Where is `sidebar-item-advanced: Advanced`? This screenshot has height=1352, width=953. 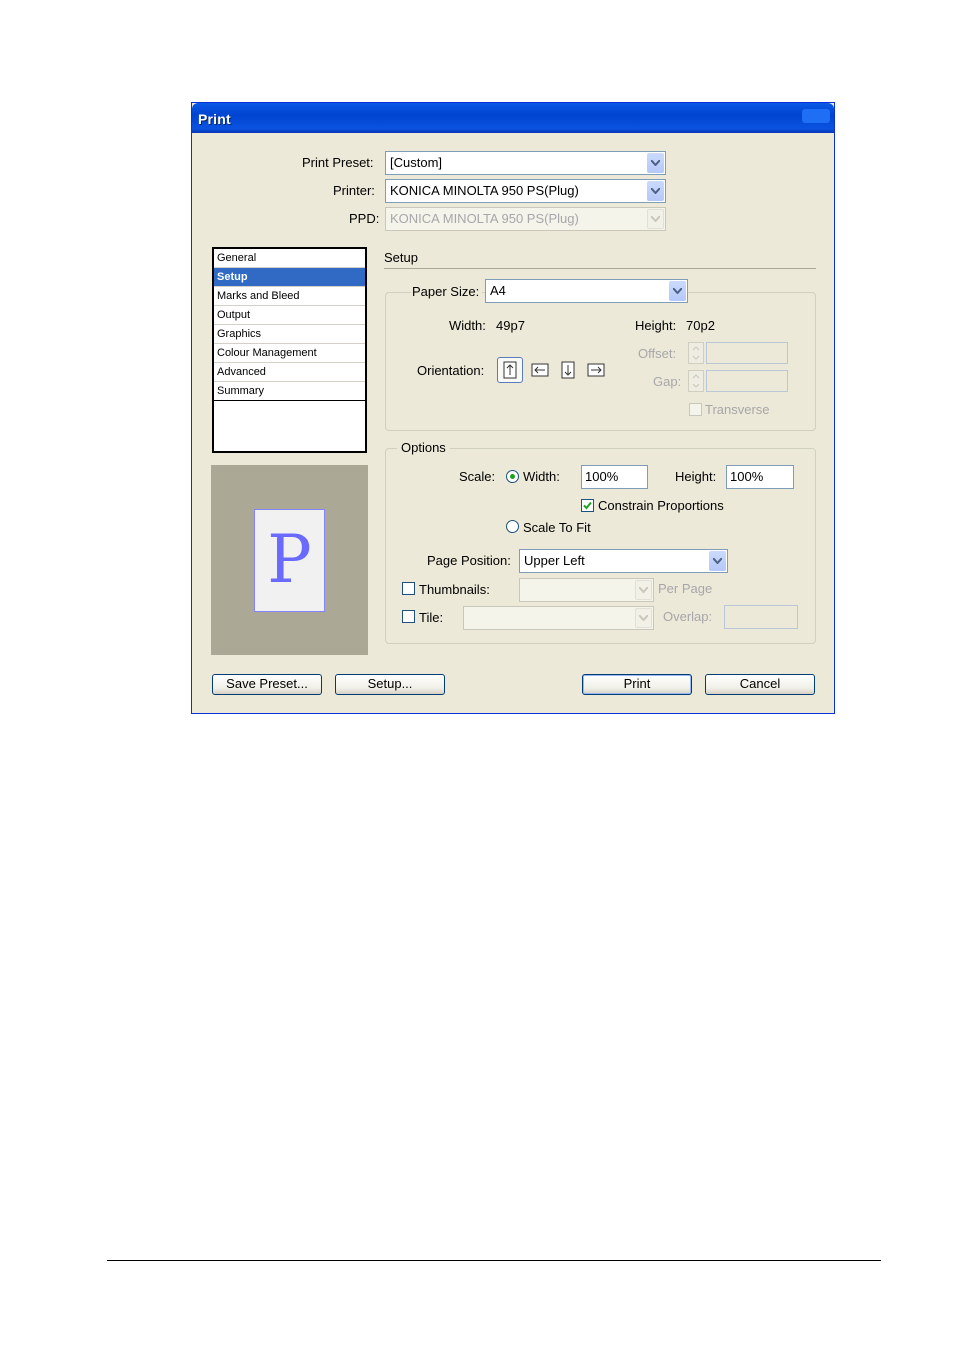
sidebar-item-advanced: Advanced is located at coordinates (289, 372).